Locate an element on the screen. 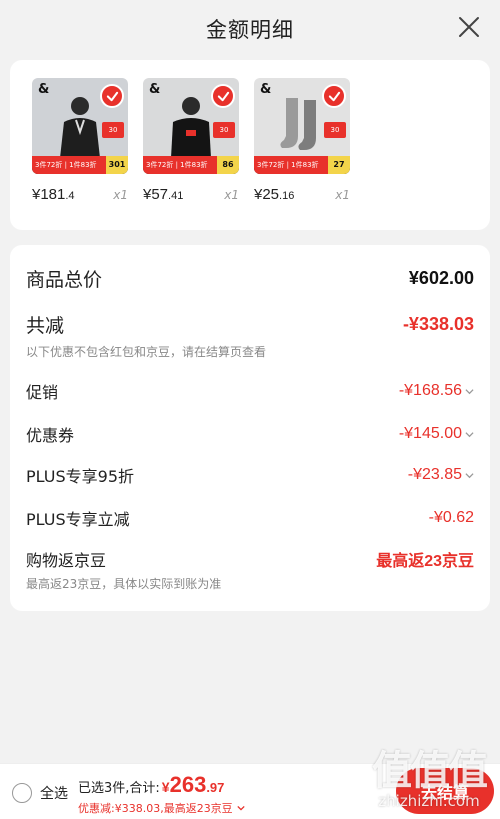 The height and width of the screenshot is (819, 500). product-price: ¥57.41 is located at coordinates (163, 194).